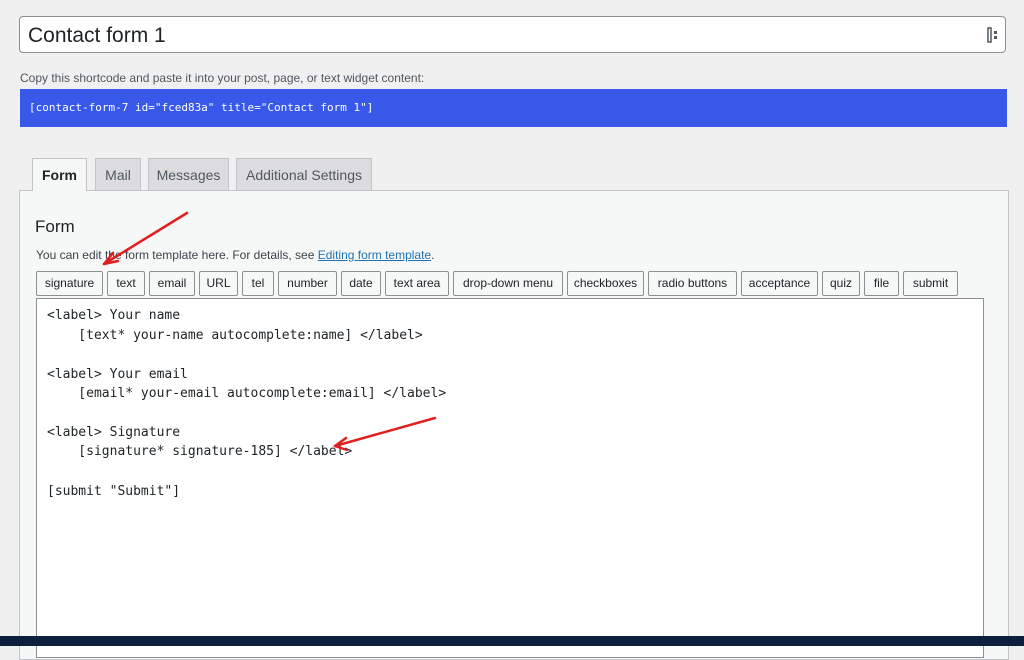  Describe the element at coordinates (417, 283) in the screenshot. I see `tag-button-text-area: text area` at that location.